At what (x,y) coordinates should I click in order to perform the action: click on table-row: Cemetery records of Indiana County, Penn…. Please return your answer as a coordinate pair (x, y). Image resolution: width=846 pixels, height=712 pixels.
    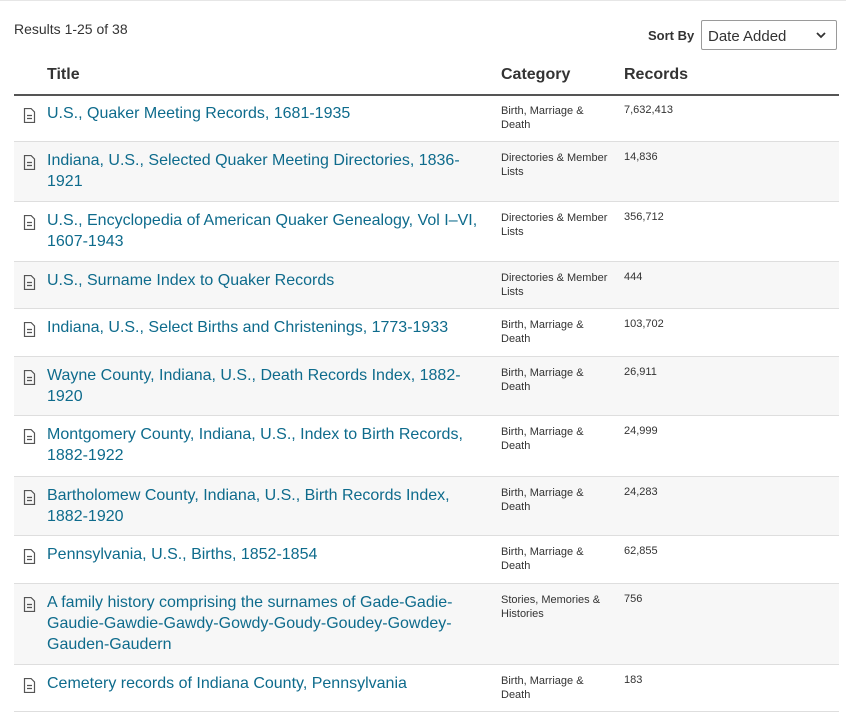
    Looking at the image, I should click on (426, 688).